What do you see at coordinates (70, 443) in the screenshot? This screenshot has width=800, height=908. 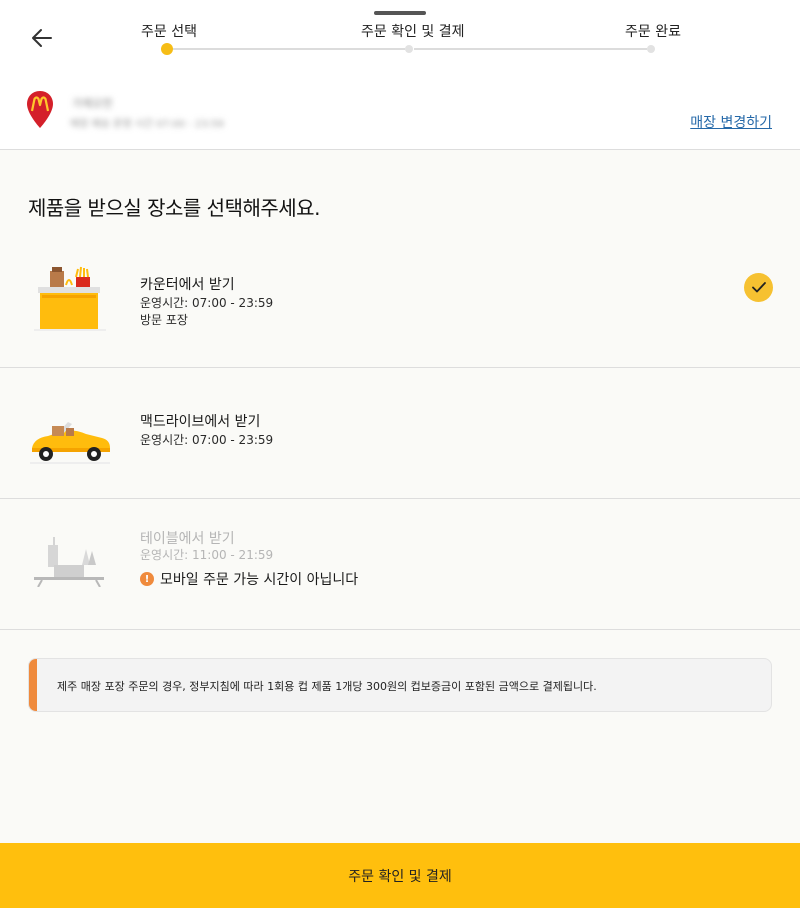 I see `drive-illustration-icon` at bounding box center [70, 443].